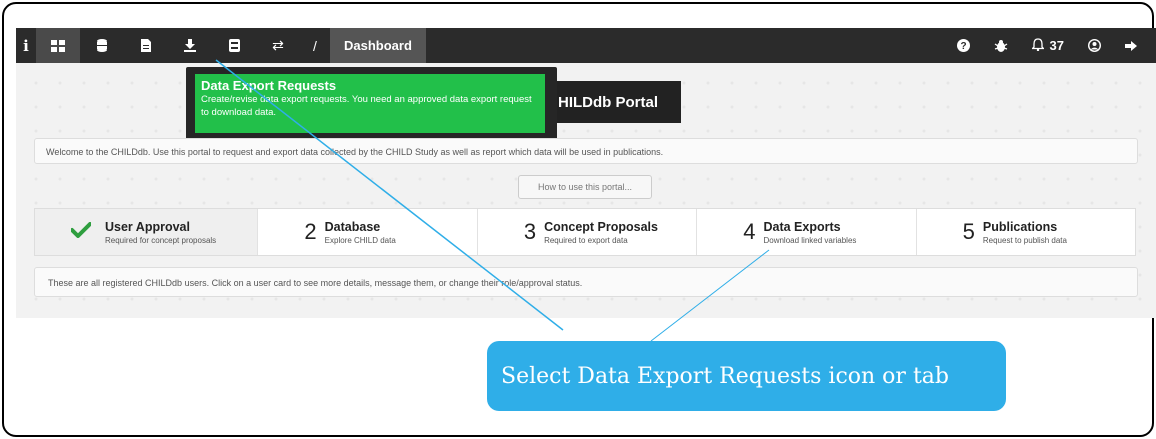 The image size is (1156, 439). I want to click on tab-dashboard: Dashboard, so click(378, 45).